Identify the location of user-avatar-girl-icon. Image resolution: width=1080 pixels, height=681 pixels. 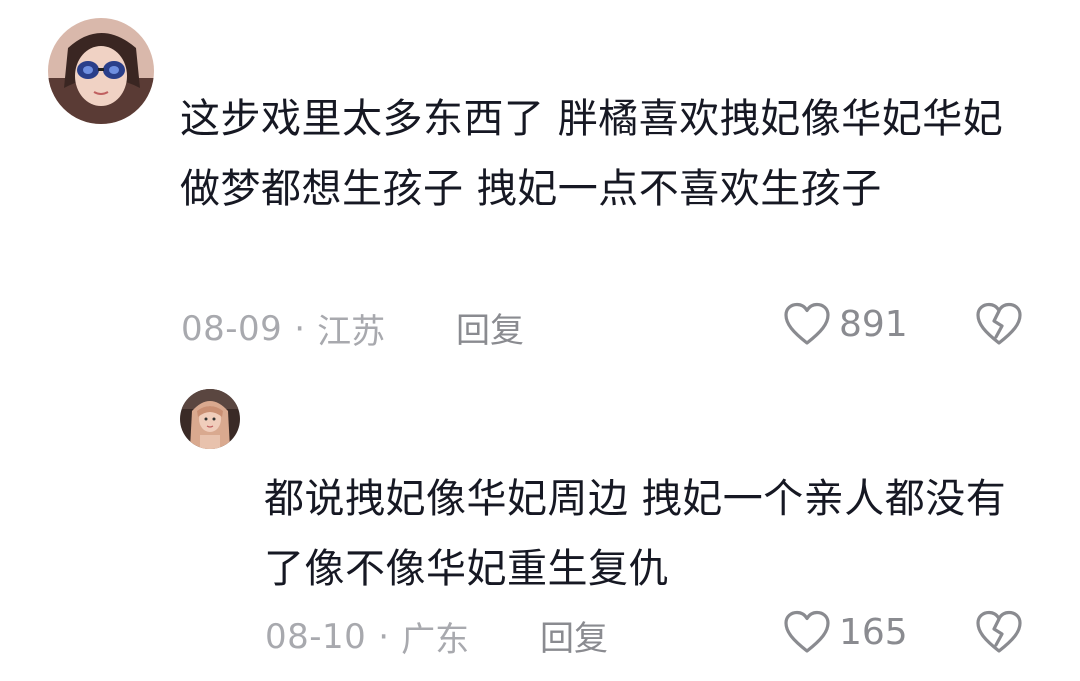
(210, 419).